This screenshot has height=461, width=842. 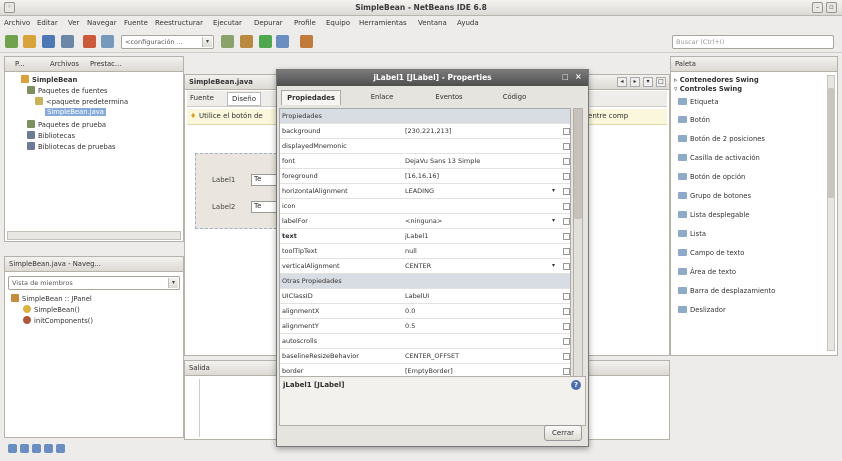 What do you see at coordinates (425, 326) in the screenshot?
I see `property-row: alignmentY 0.5` at bounding box center [425, 326].